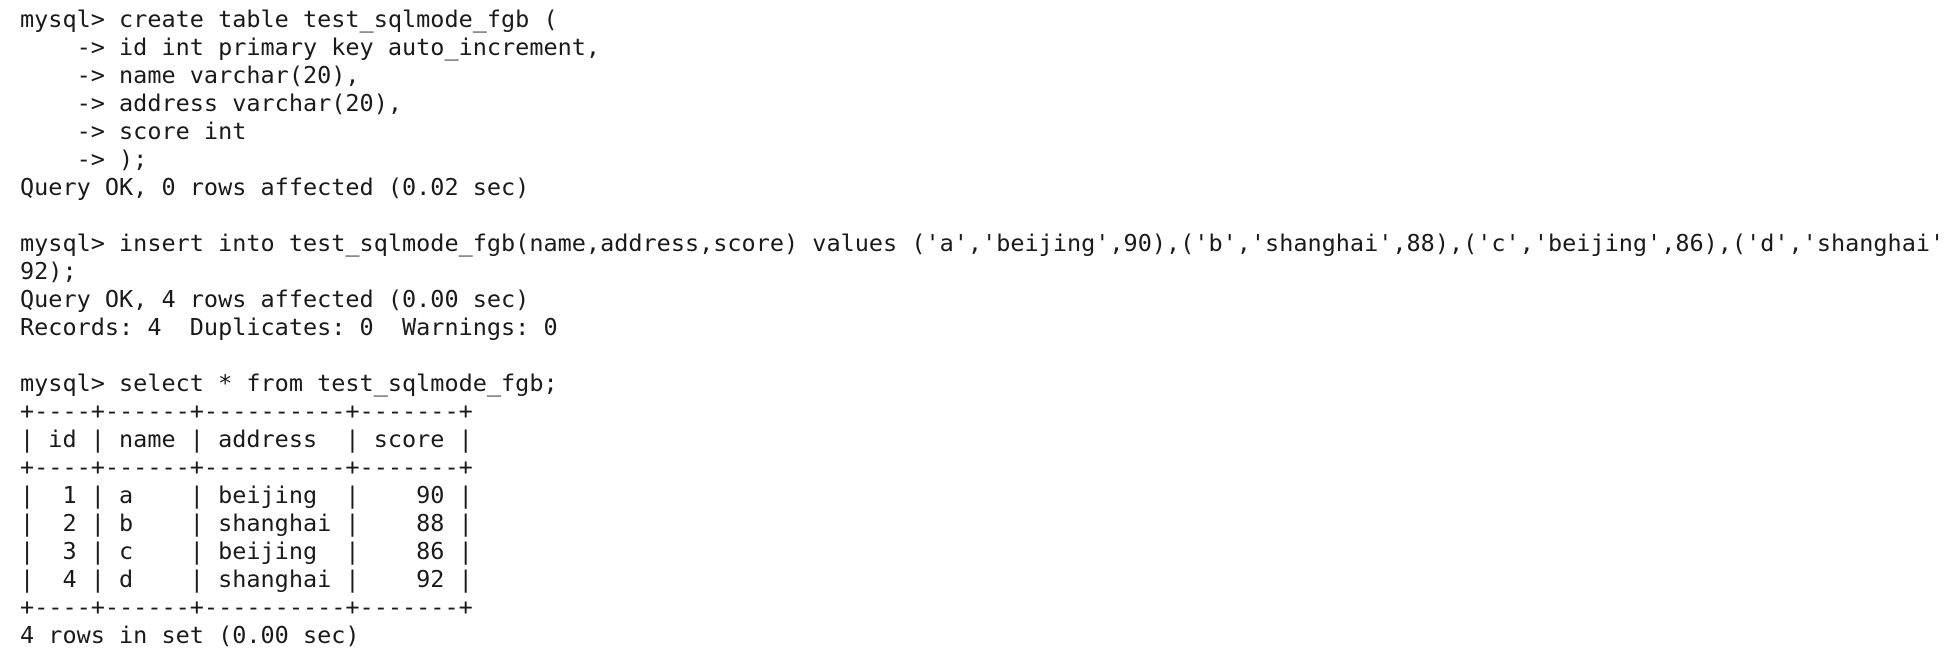 This screenshot has height=652, width=1944. Describe the element at coordinates (246, 495) in the screenshot. I see `table-row: | 1 | a | beijing | 90 |` at that location.